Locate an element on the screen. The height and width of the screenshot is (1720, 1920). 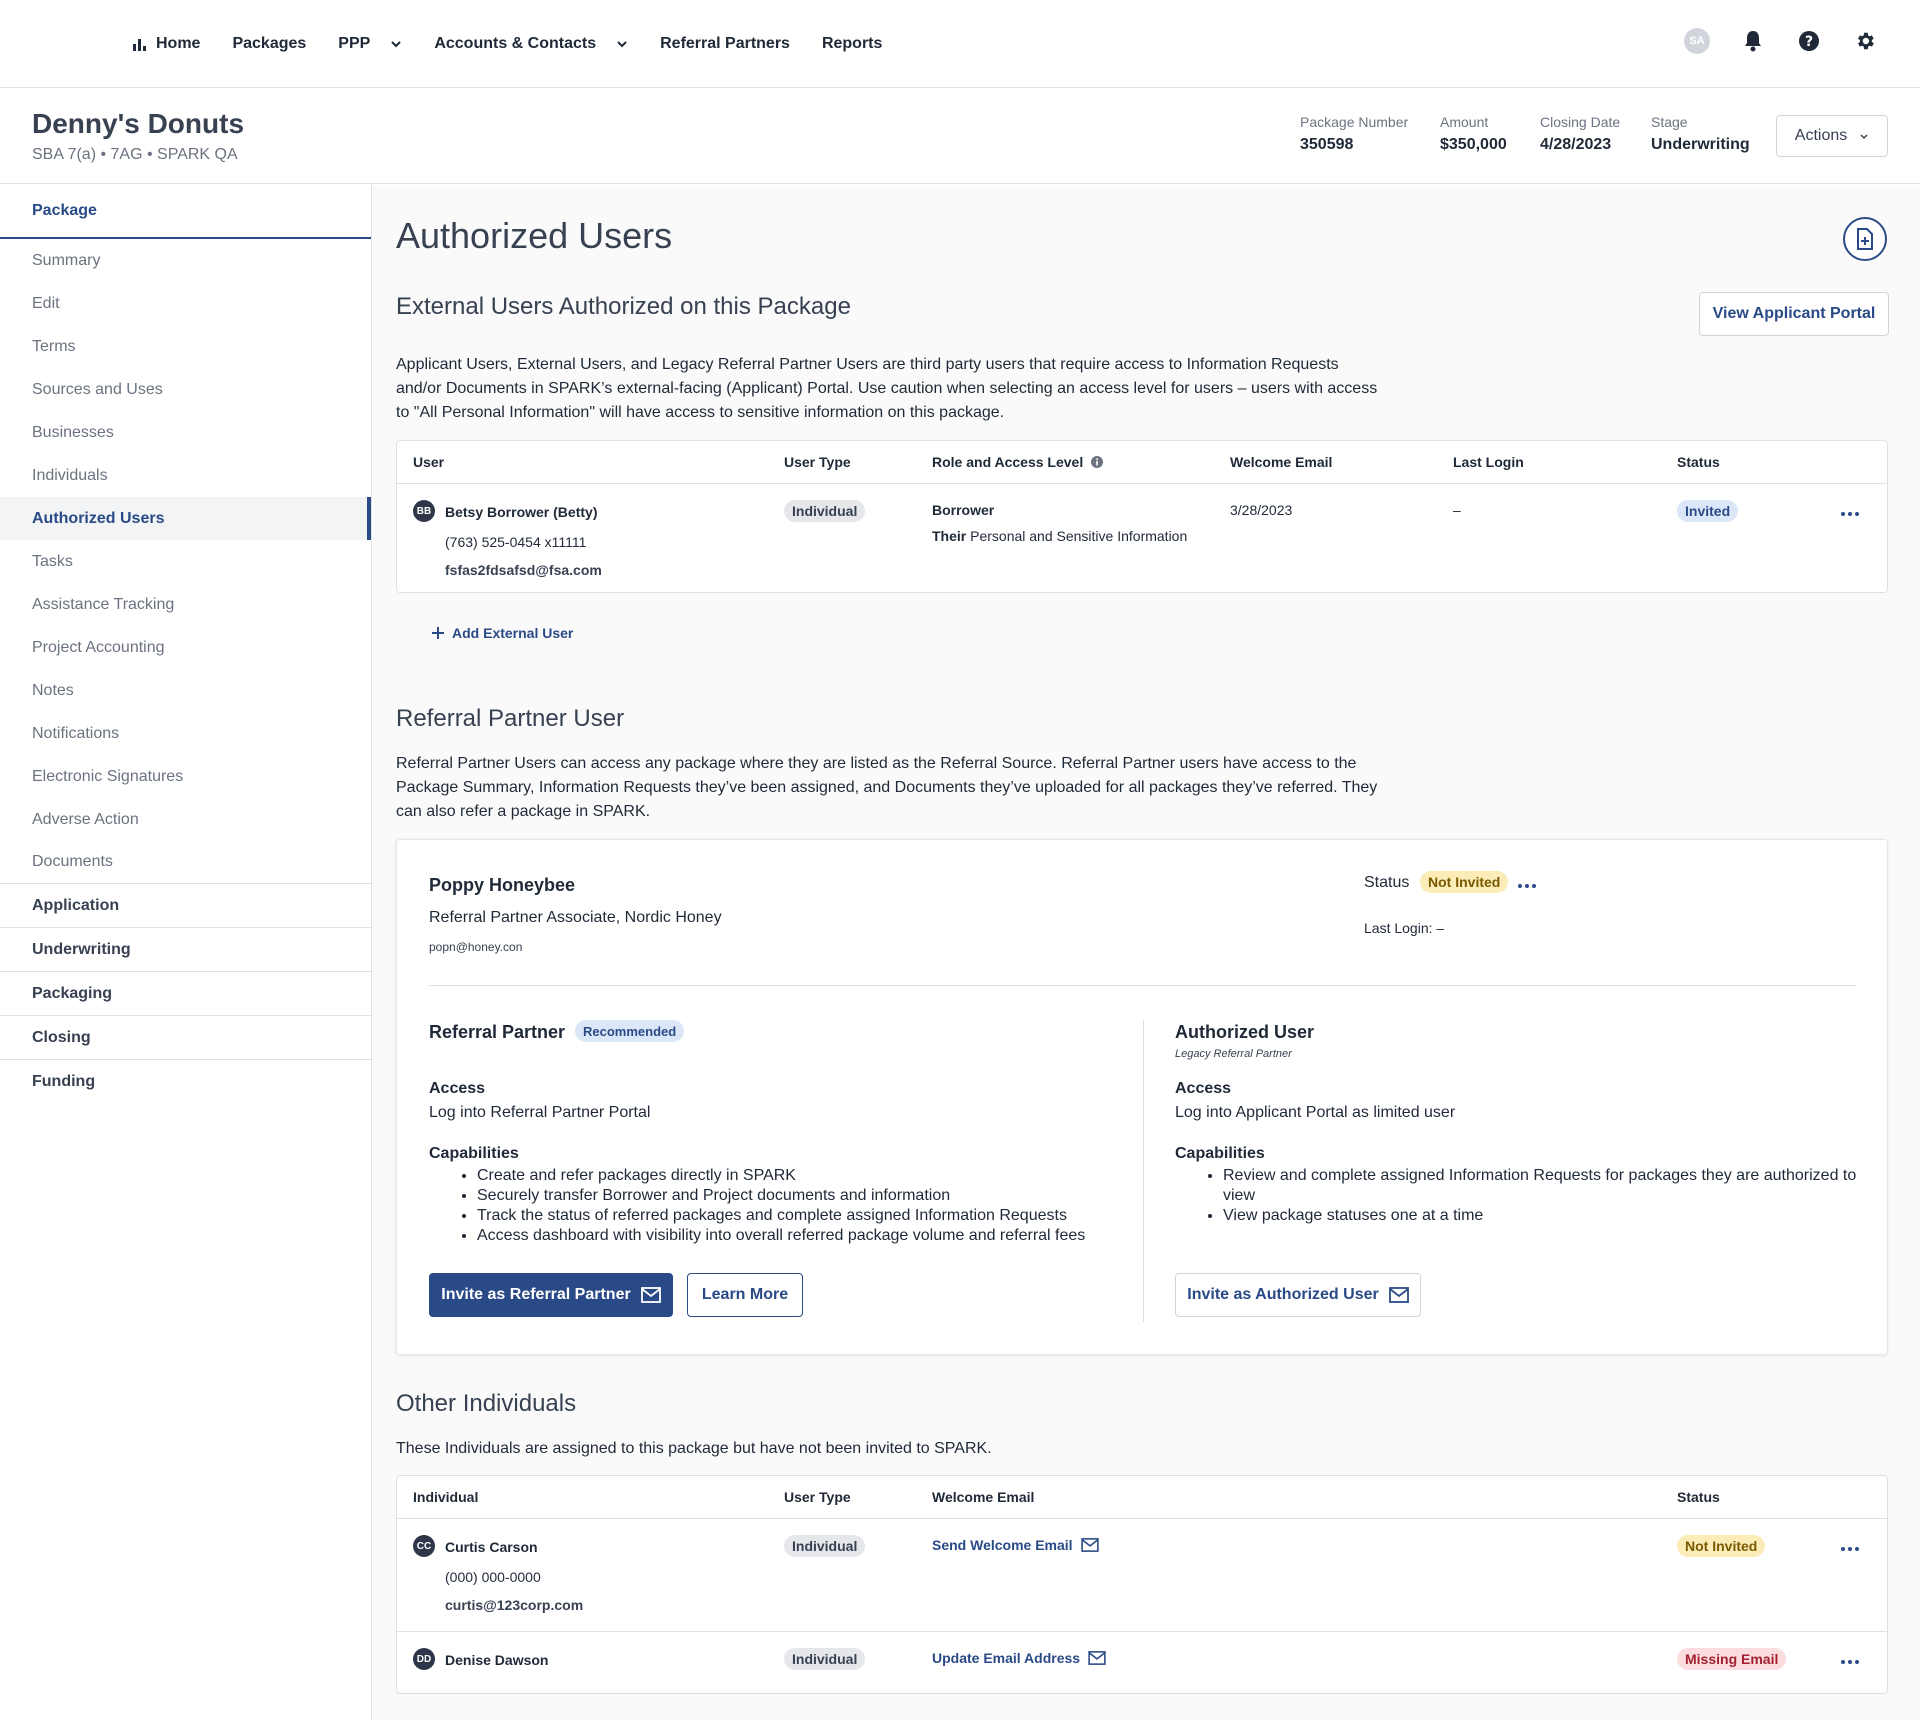
sidebar-item-tasks: Tasks is located at coordinates (185, 561).